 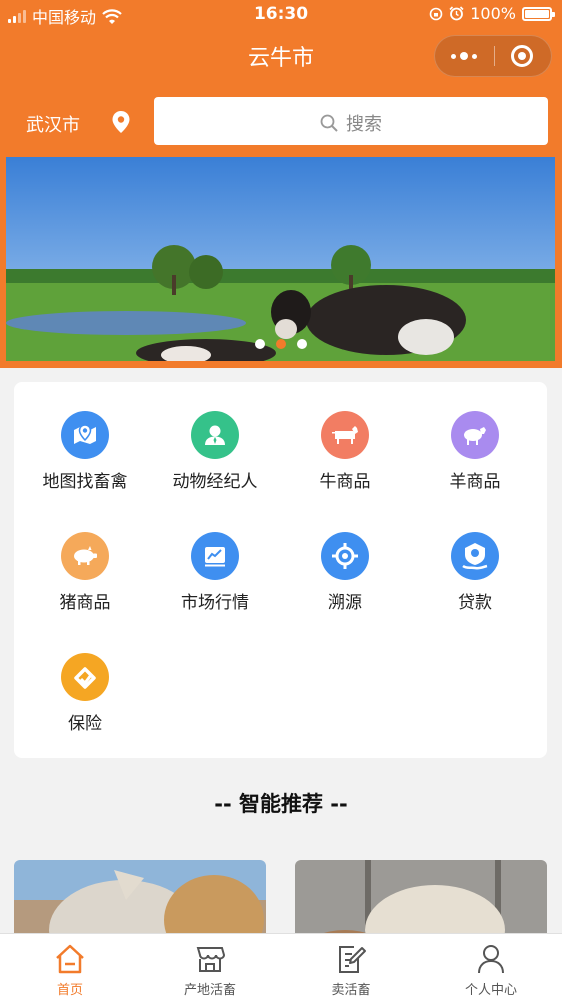 What do you see at coordinates (211, 959) in the screenshot?
I see `store-icon` at bounding box center [211, 959].